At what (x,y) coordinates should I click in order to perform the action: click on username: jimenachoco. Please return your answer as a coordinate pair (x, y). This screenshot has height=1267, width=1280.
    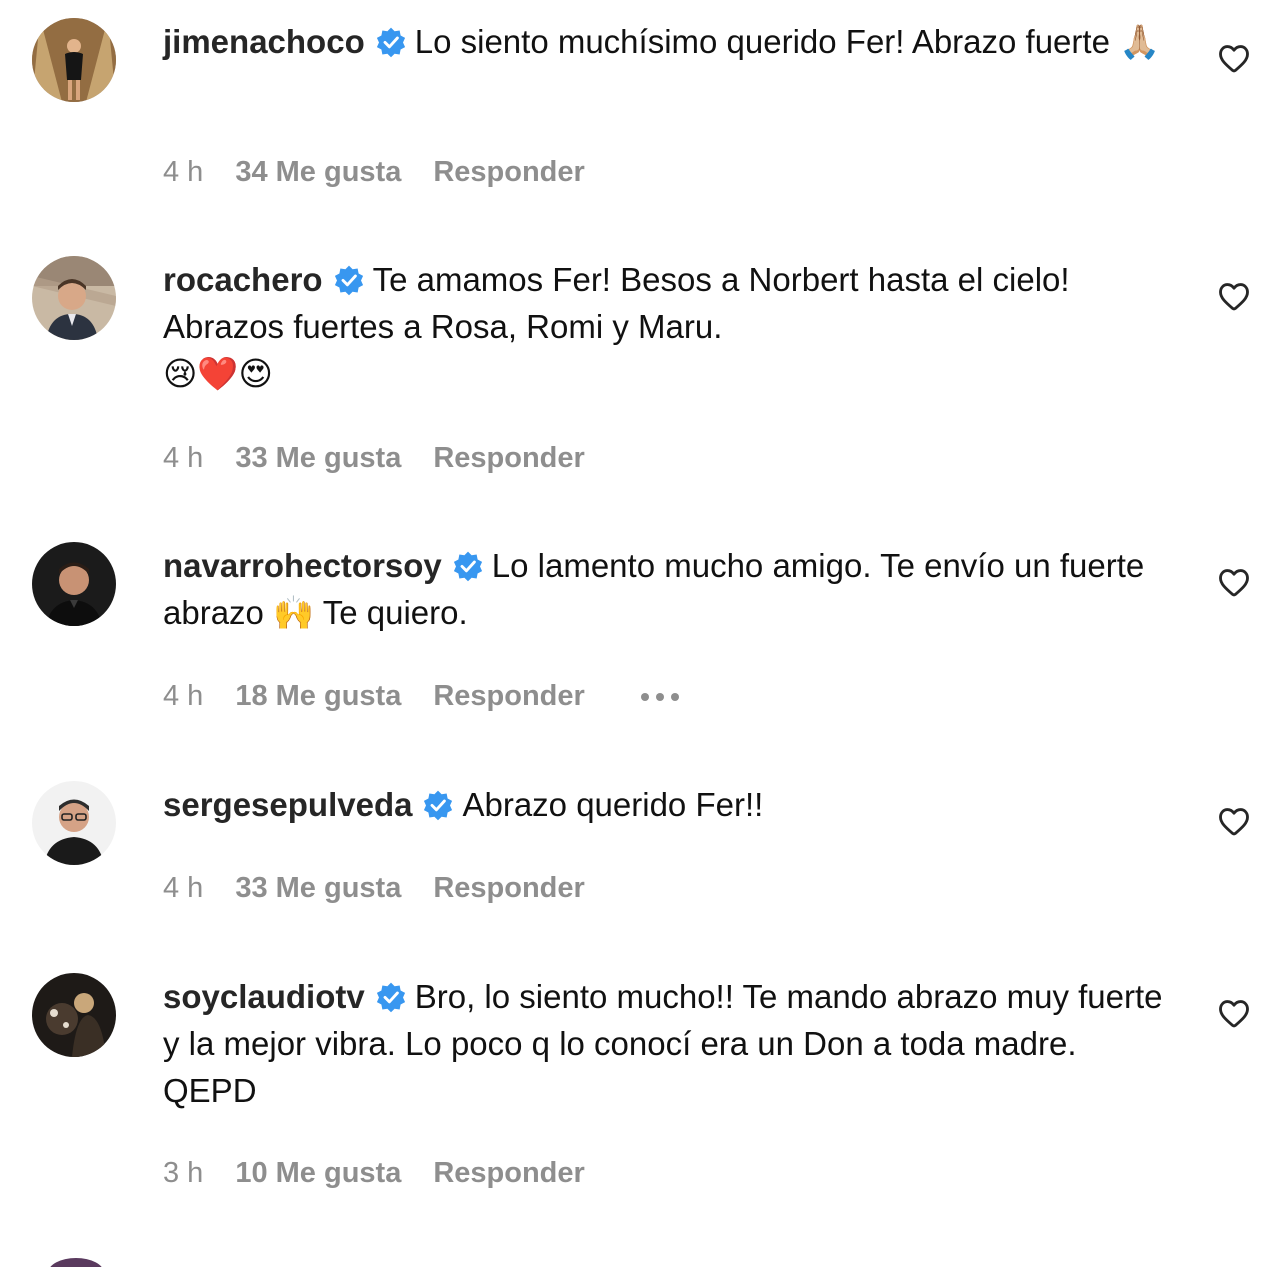
    Looking at the image, I should click on (264, 41).